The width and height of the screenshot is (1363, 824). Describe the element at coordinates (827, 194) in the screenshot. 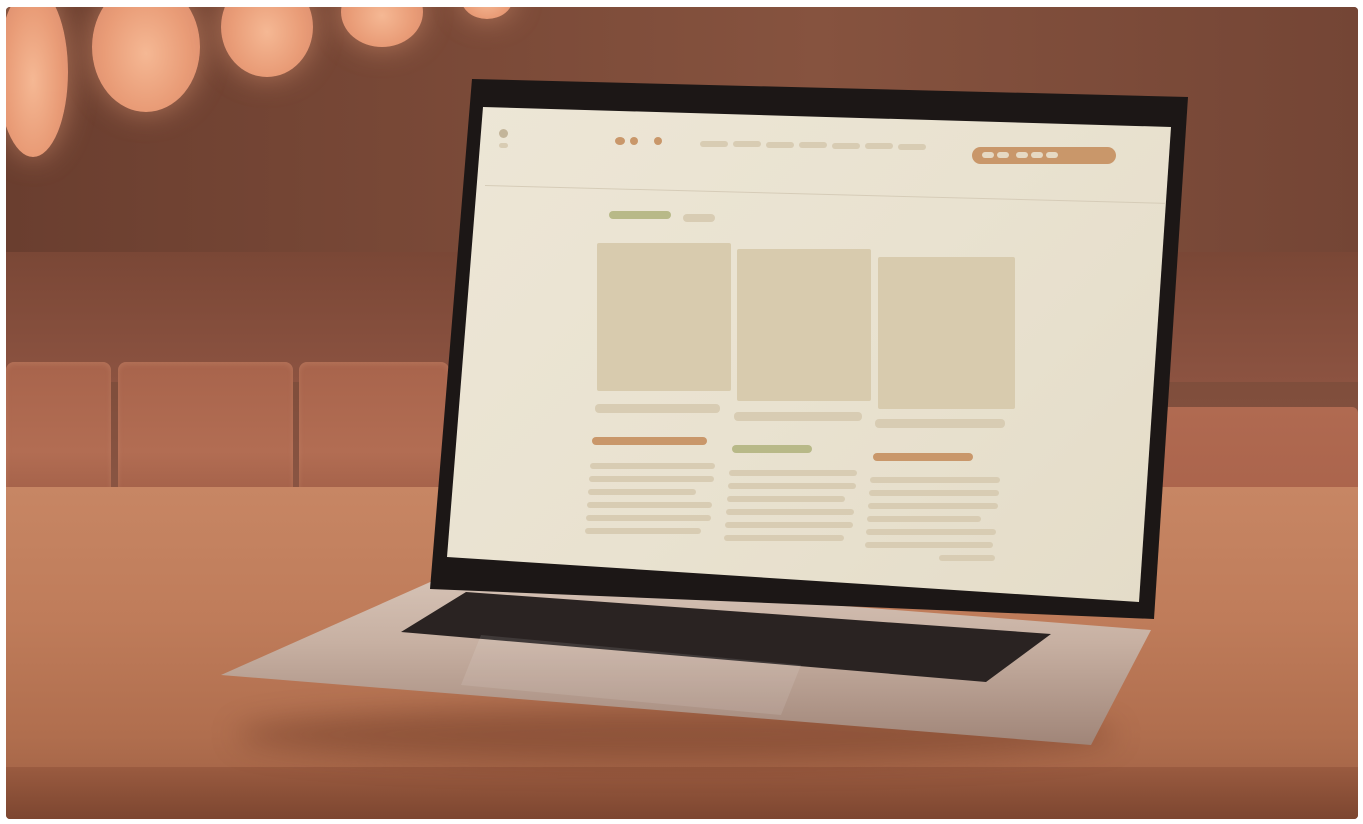

I see `header-divider` at that location.